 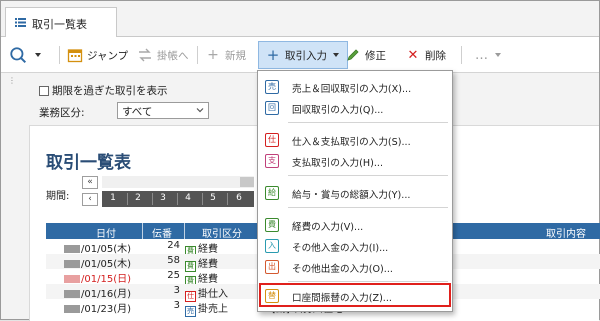 I want to click on sales-badge-icon: 売, so click(x=190, y=311).